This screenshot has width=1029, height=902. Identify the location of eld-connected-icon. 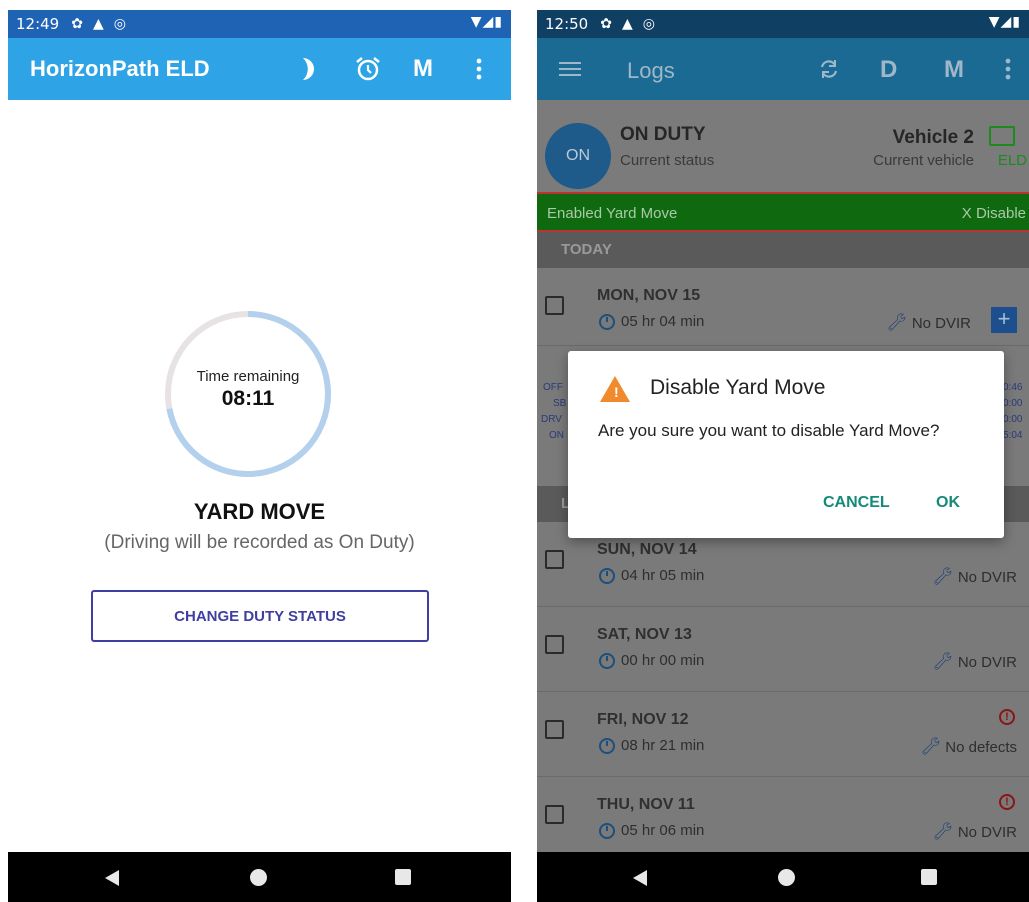
(1002, 136).